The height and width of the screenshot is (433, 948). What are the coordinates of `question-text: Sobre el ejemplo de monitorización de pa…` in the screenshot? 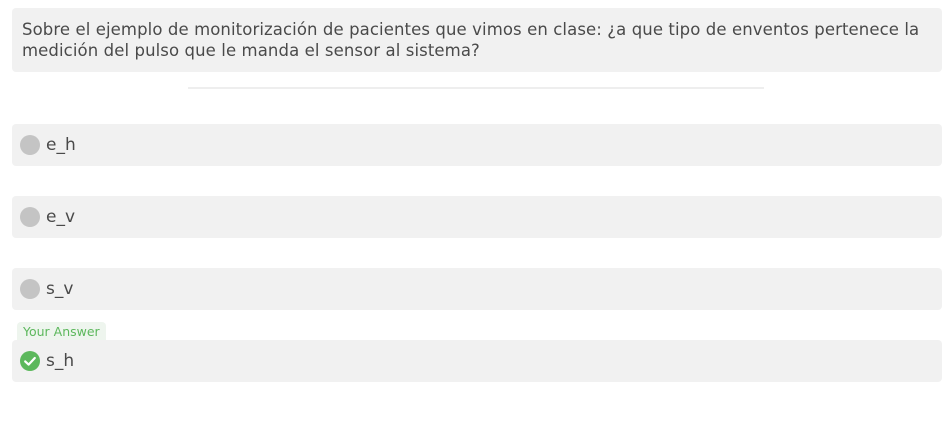 It's located at (471, 40).